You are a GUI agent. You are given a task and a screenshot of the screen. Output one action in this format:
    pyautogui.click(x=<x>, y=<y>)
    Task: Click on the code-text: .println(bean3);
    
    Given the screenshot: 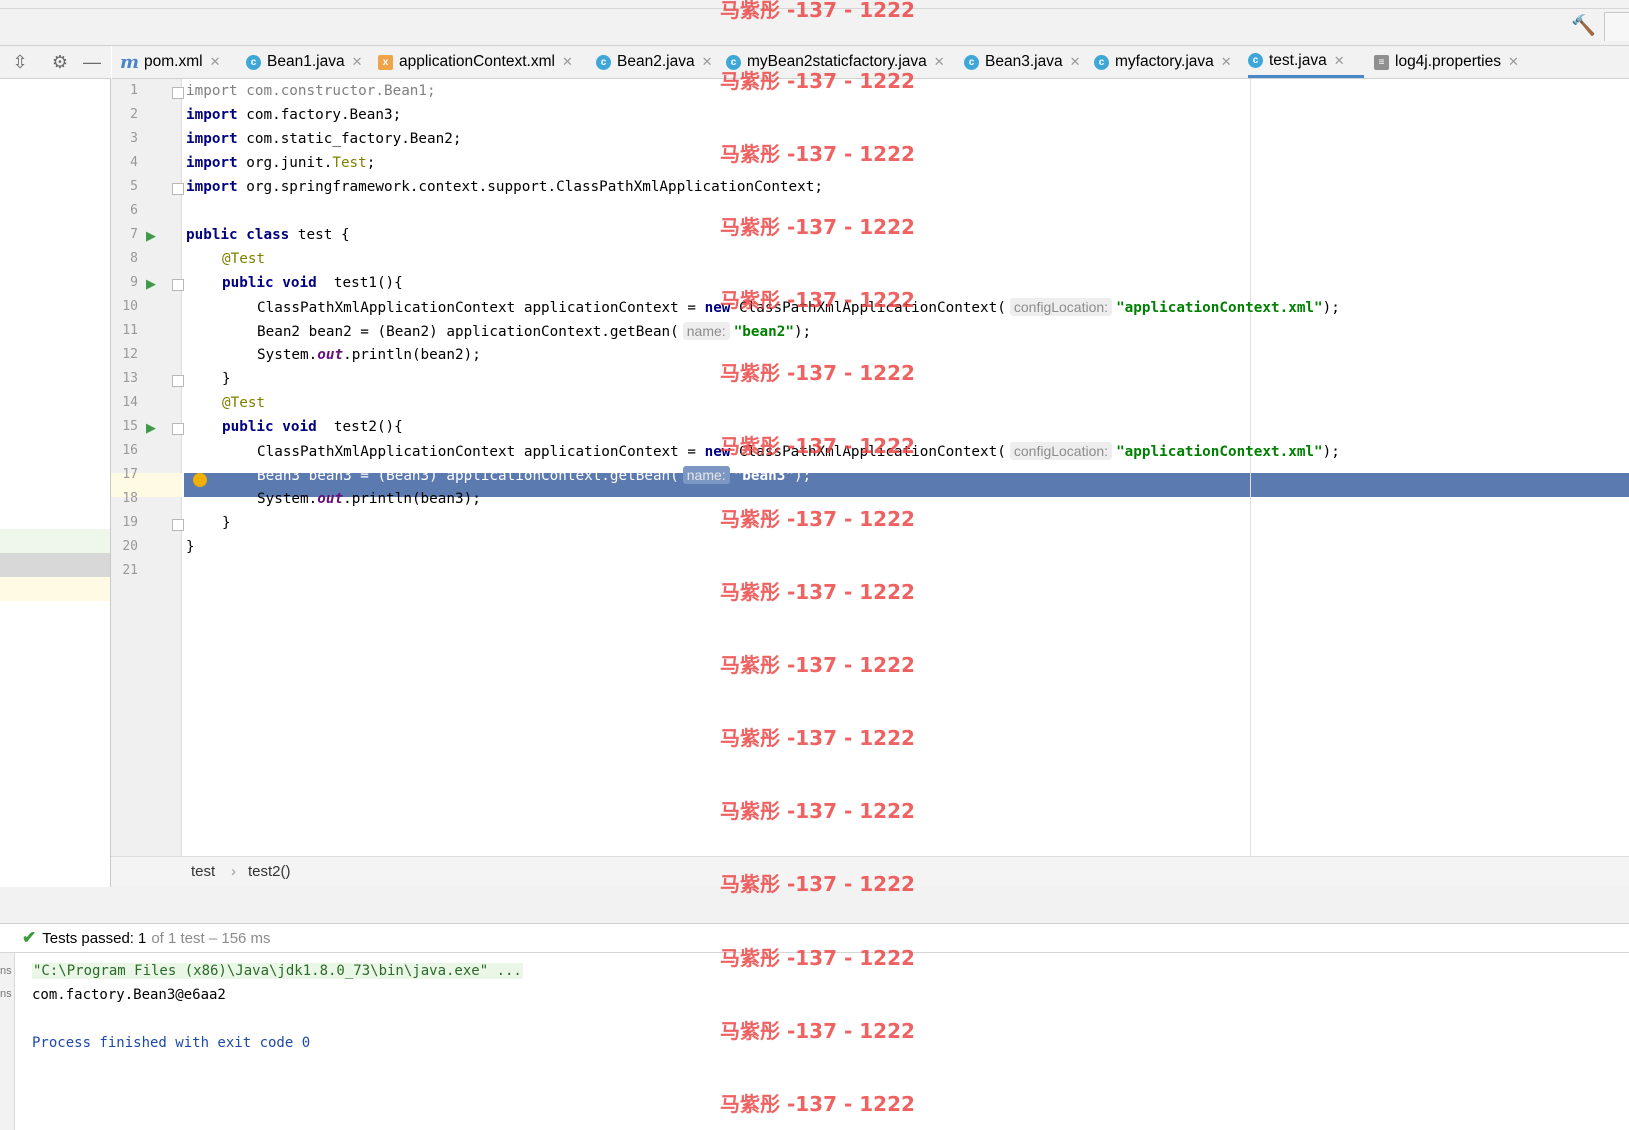 What is the action you would take?
    pyautogui.click(x=412, y=499)
    